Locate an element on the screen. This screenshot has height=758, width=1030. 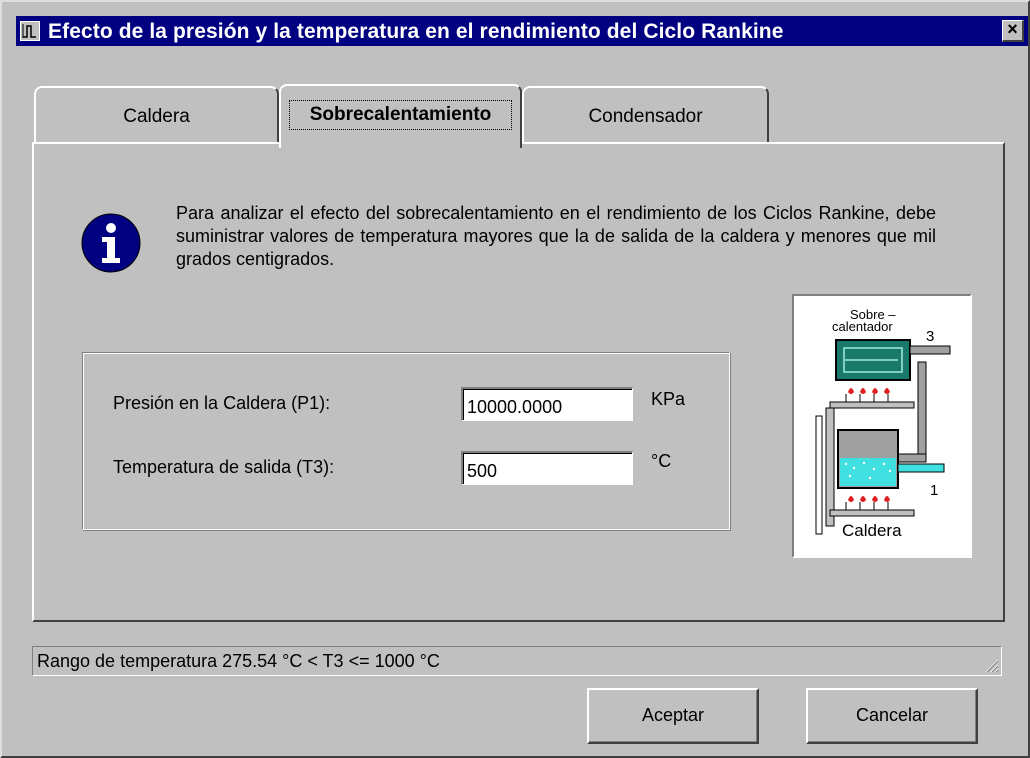
tab-condensador: Condensador is located at coordinates (645, 115).